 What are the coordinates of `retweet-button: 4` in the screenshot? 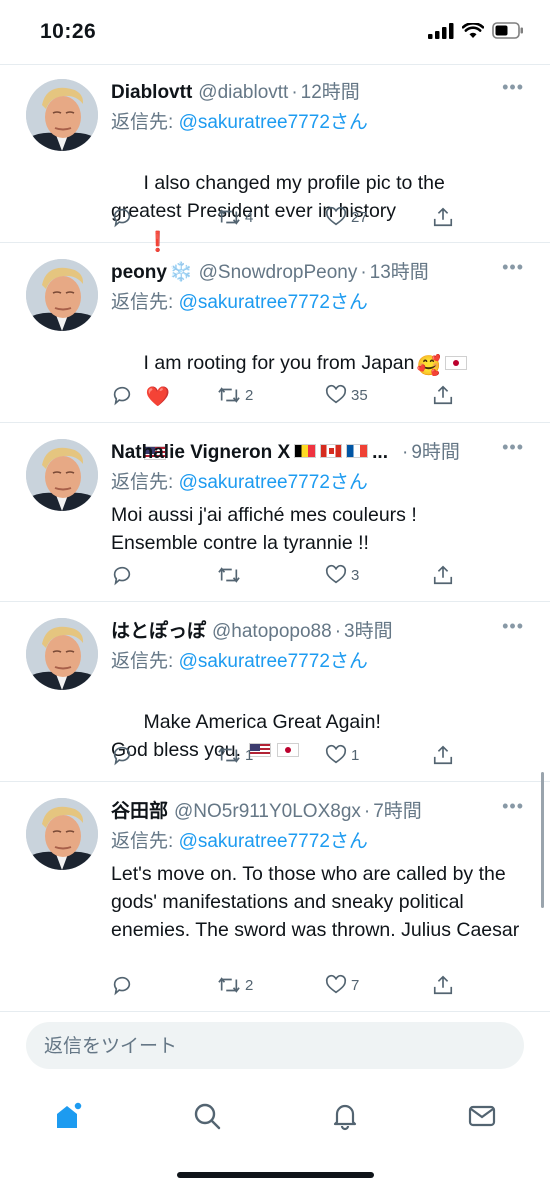 It's located at (235, 217).